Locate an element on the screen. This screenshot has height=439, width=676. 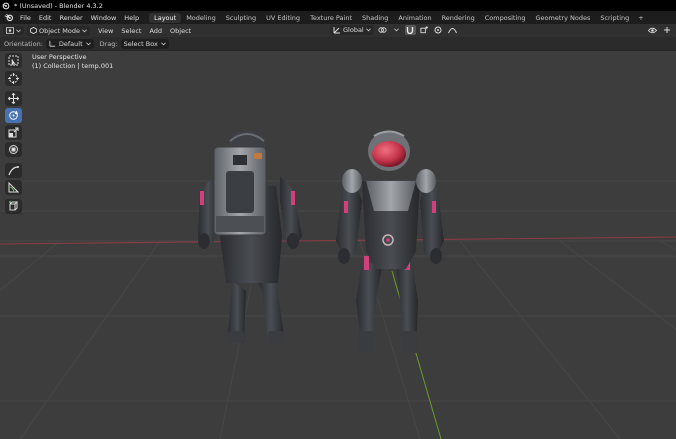
pivot-point-icon is located at coordinates (382, 30).